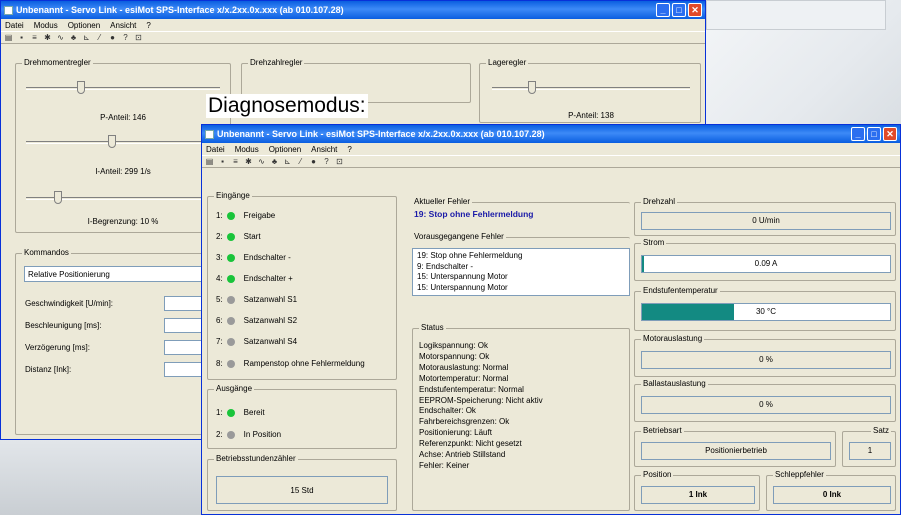 The height and width of the screenshot is (515, 901). I want to click on list-item: 9: Endschalter -, so click(521, 267).